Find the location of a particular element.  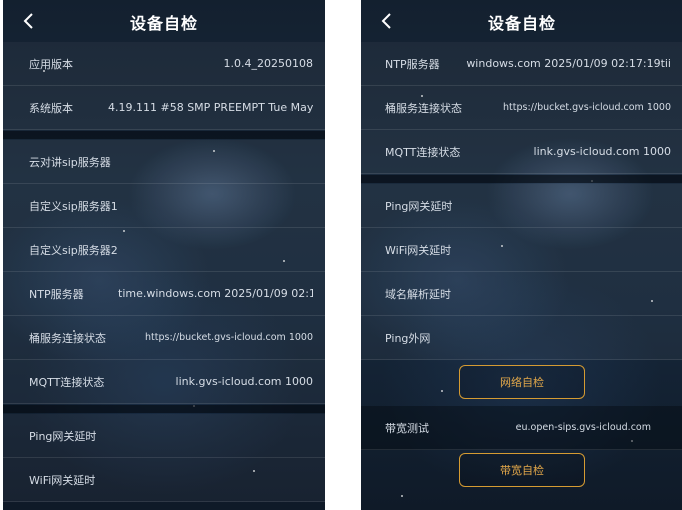

row-value: windows.com 2025/01/09 02:17:19tii is located at coordinates (568, 63).